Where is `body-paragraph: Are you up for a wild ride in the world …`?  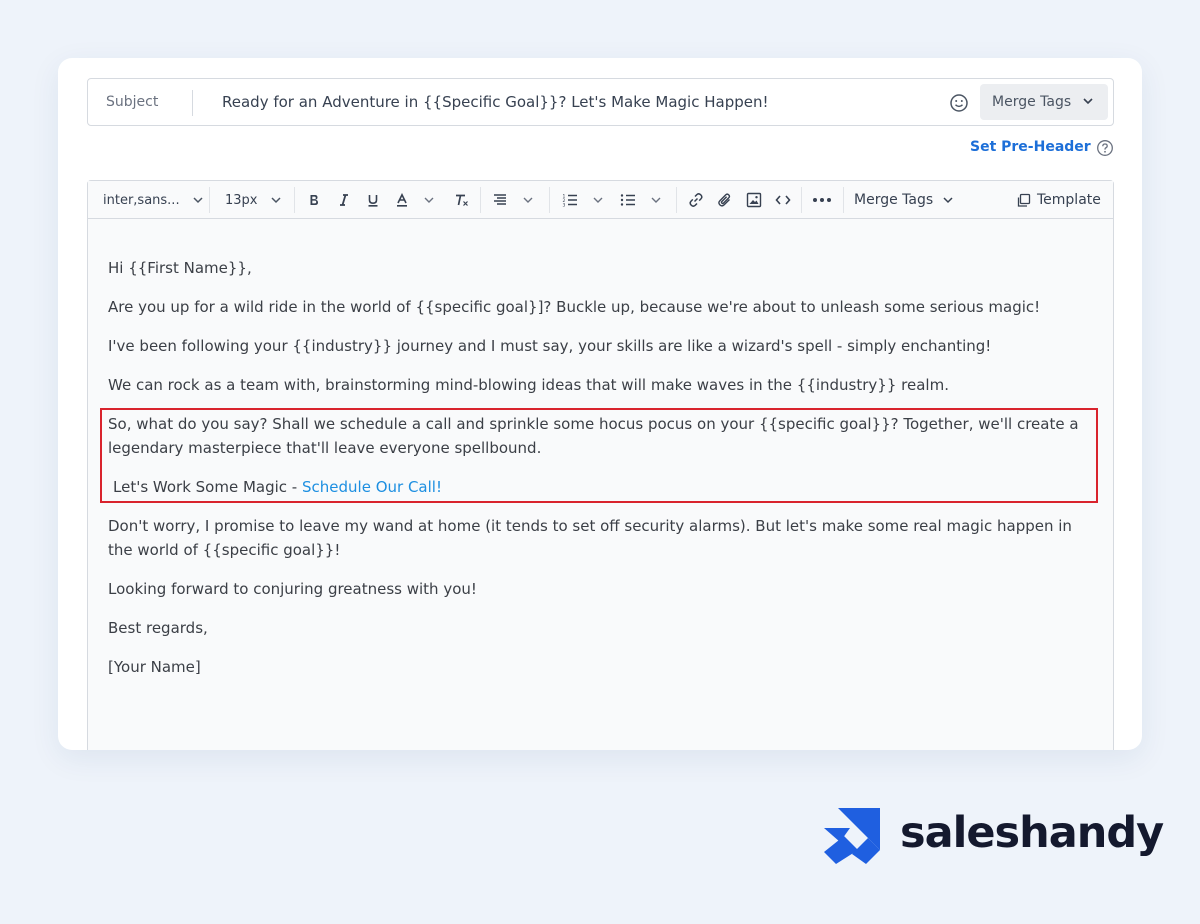
body-paragraph: Are you up for a wild ride in the world … is located at coordinates (574, 307).